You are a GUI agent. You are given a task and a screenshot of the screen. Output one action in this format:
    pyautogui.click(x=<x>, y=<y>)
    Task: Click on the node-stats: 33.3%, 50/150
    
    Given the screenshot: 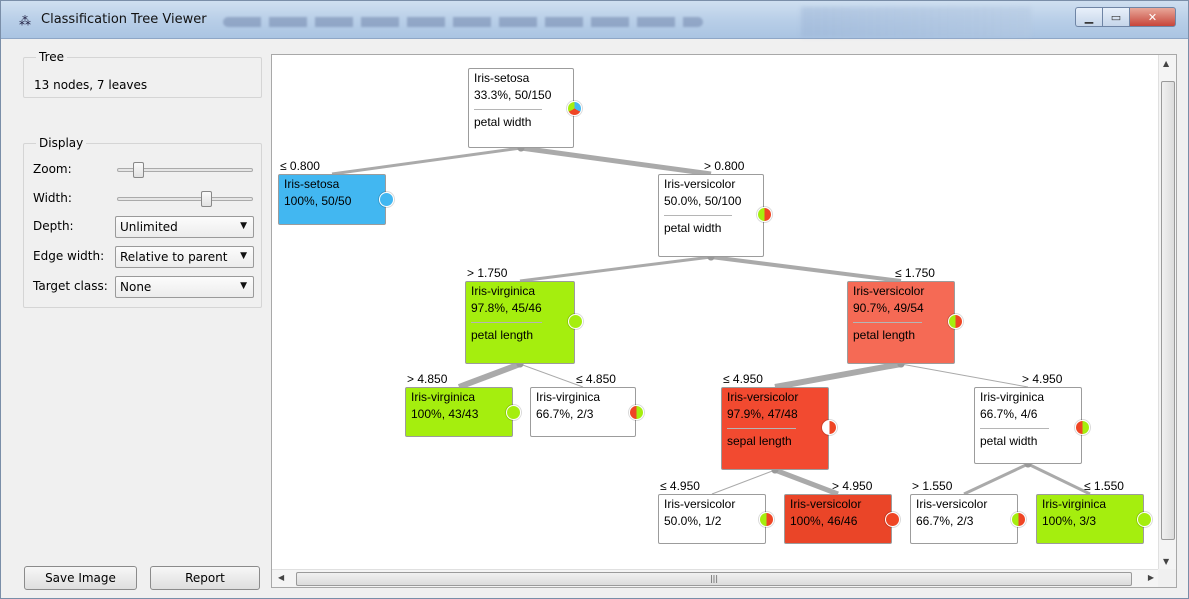 What is the action you would take?
    pyautogui.click(x=513, y=95)
    